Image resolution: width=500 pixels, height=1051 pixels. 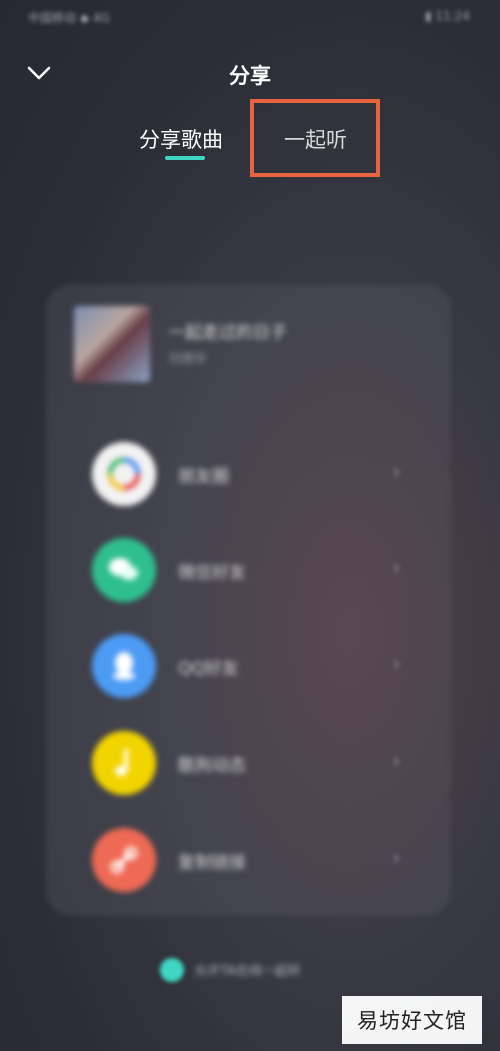 What do you see at coordinates (112, 344) in the screenshot?
I see `song-cover-image` at bounding box center [112, 344].